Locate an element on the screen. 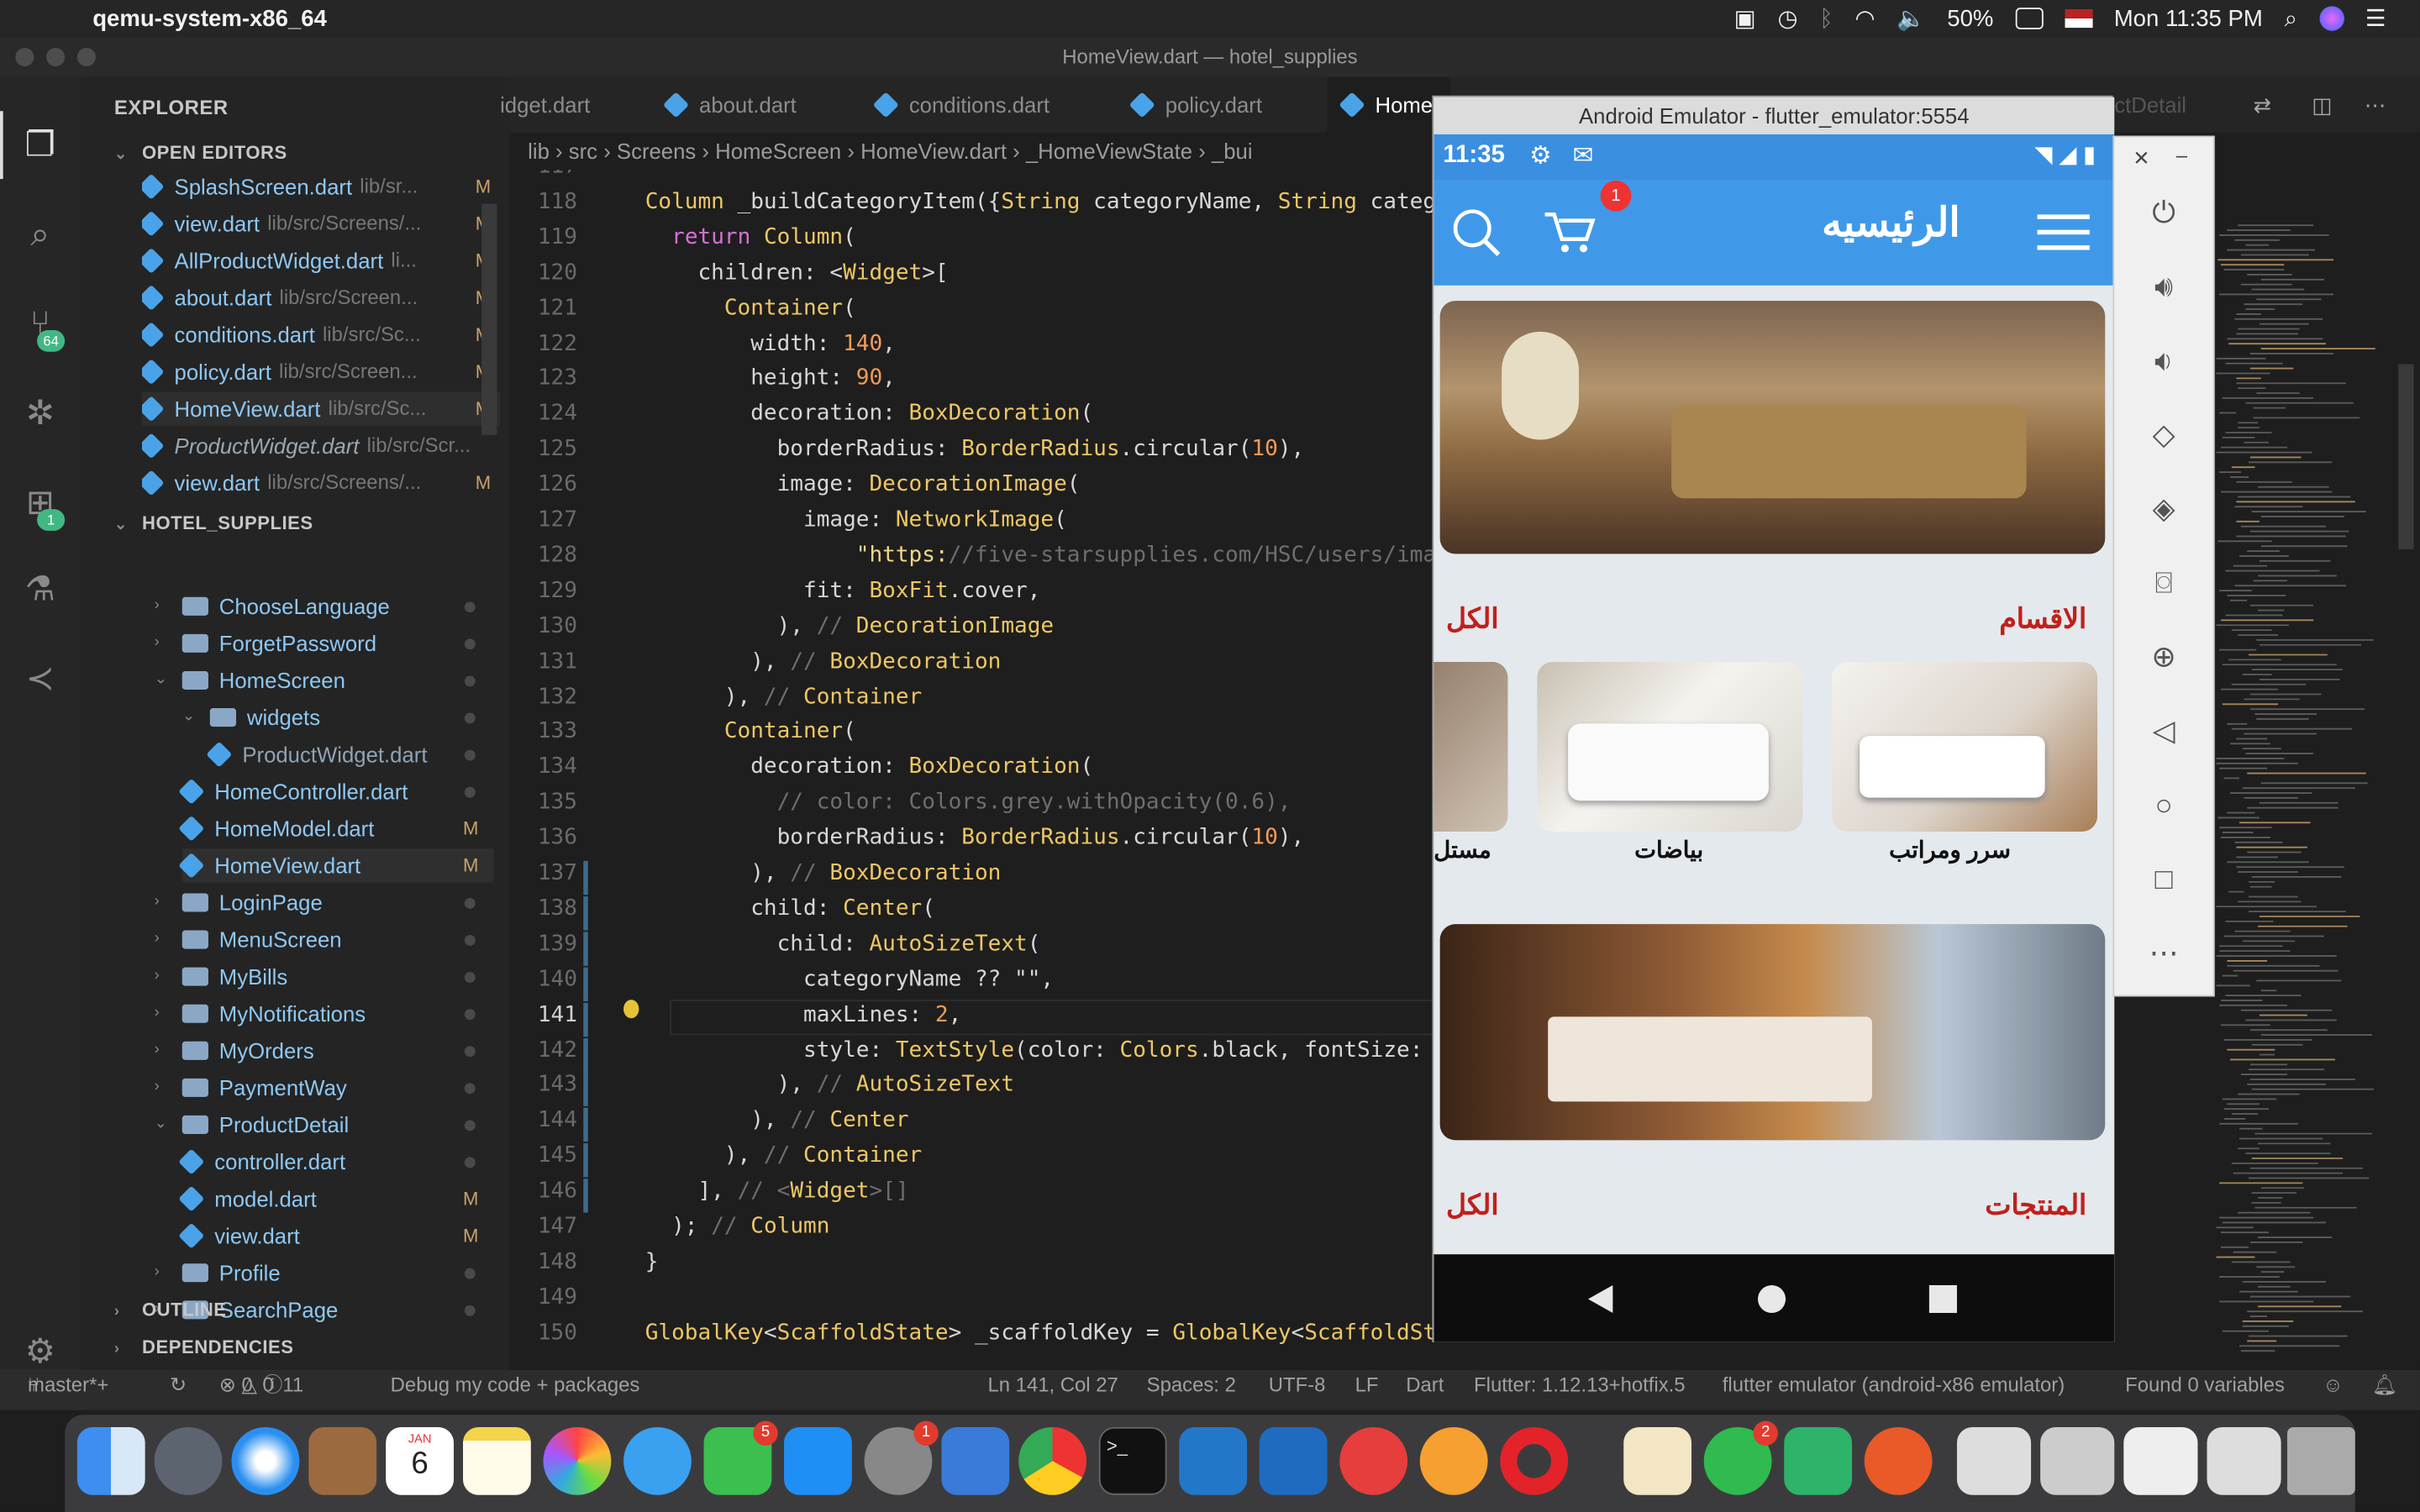 The width and height of the screenshot is (2420, 1512). open-editors-header: ⌄ OPEN EDITORS is located at coordinates (200, 153).